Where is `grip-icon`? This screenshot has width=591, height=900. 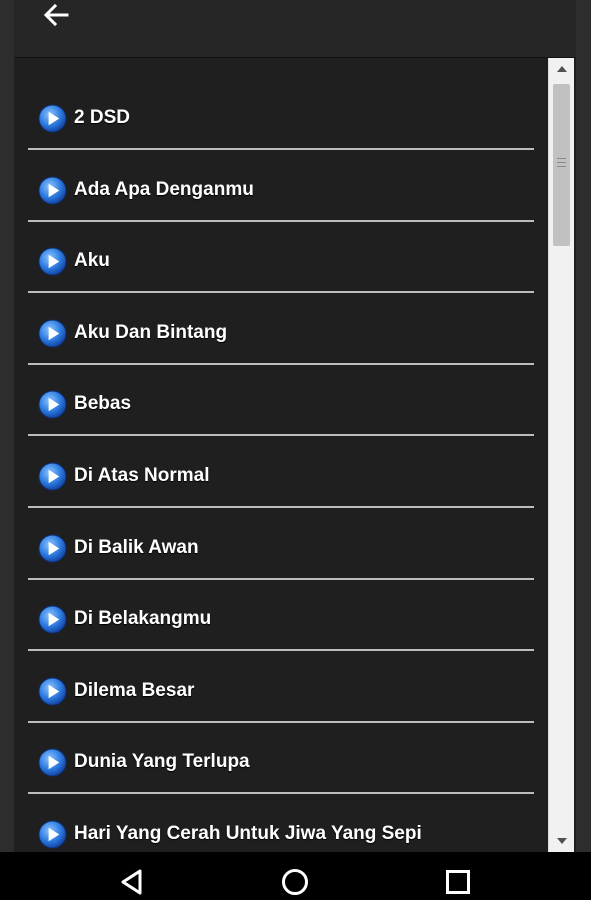 grip-icon is located at coordinates (561, 164).